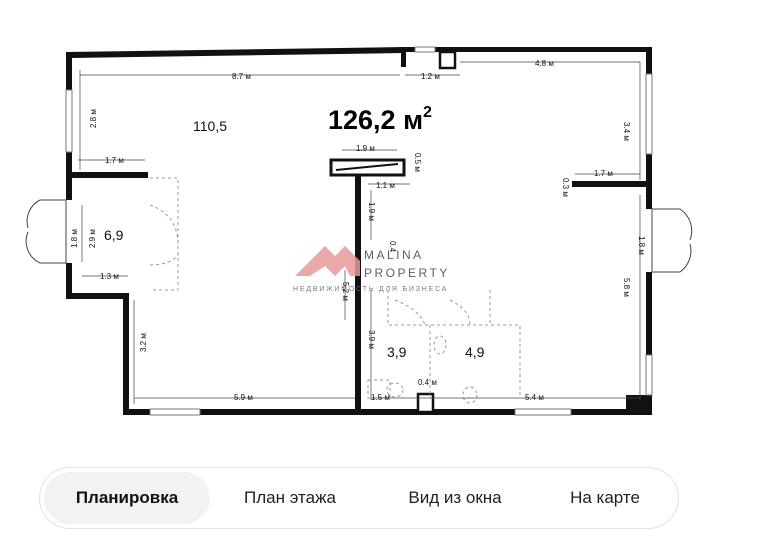  I want to click on dim-label: 2.9 м, so click(92, 238).